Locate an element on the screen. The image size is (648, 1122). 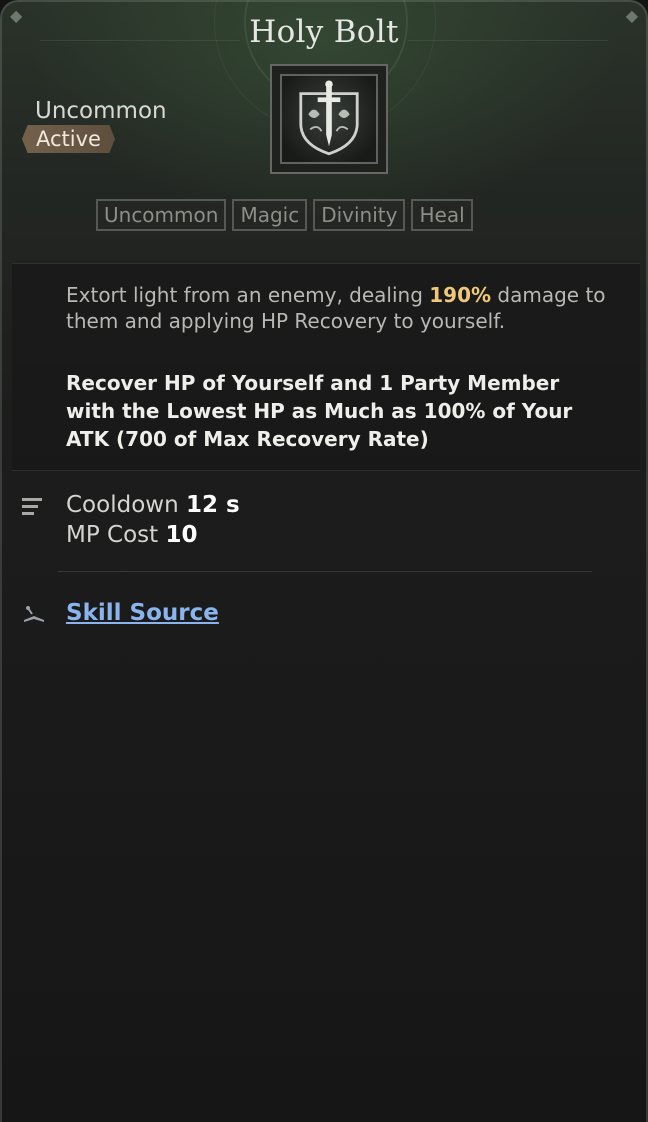
book-icon is located at coordinates (34, 614).